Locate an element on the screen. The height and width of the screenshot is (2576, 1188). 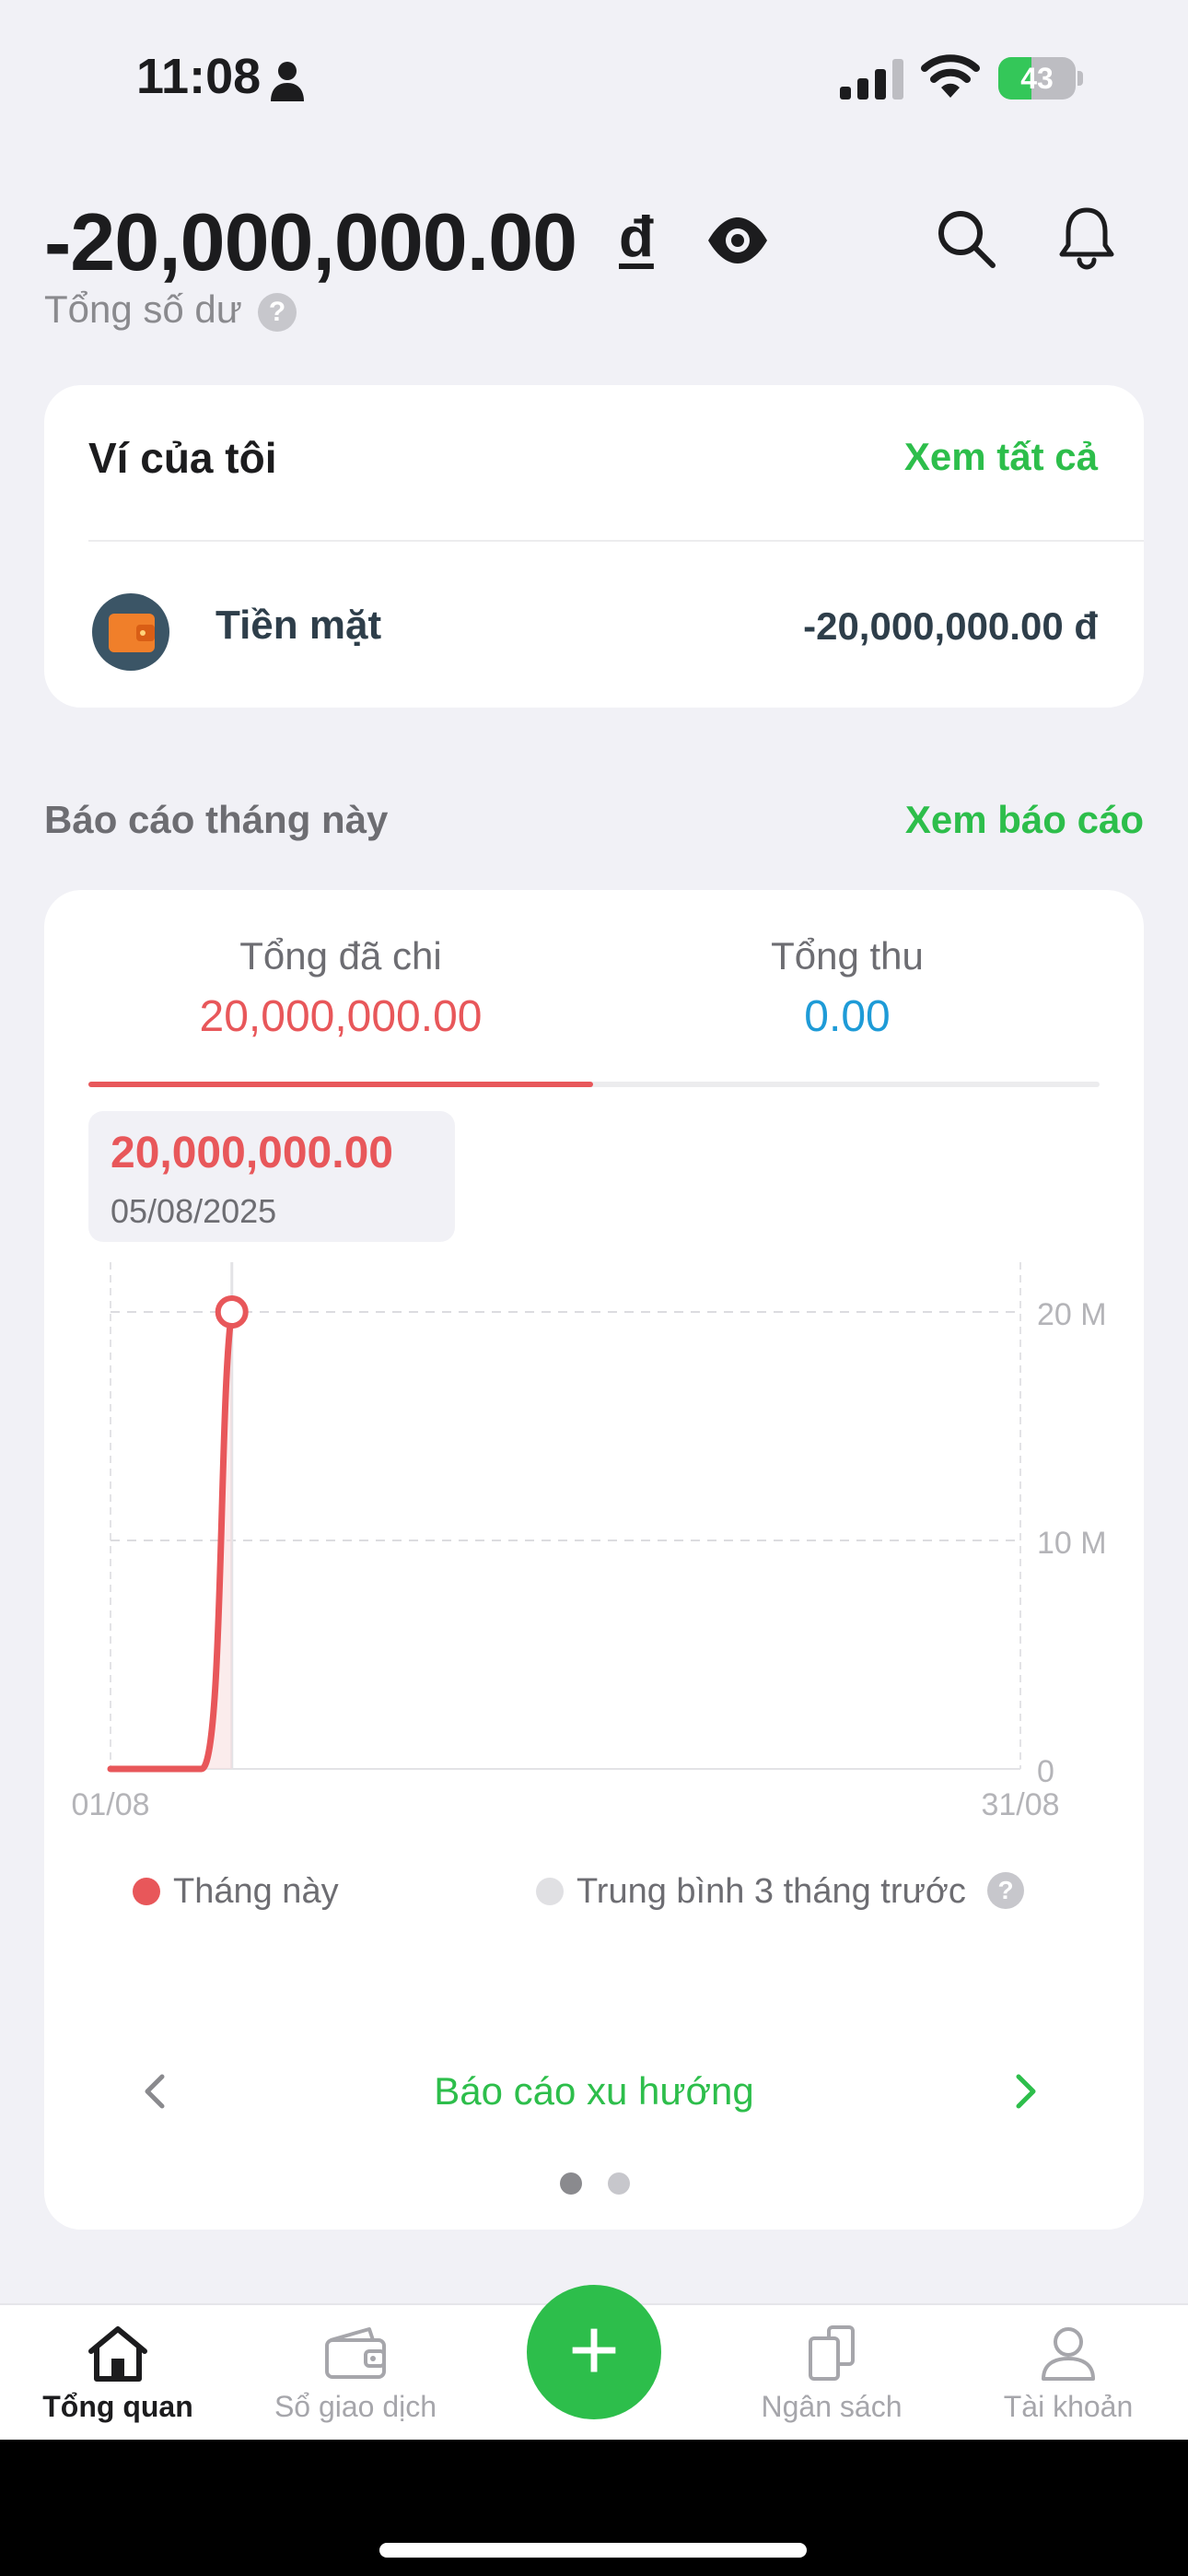
legend-dot-average is located at coordinates (550, 1891).